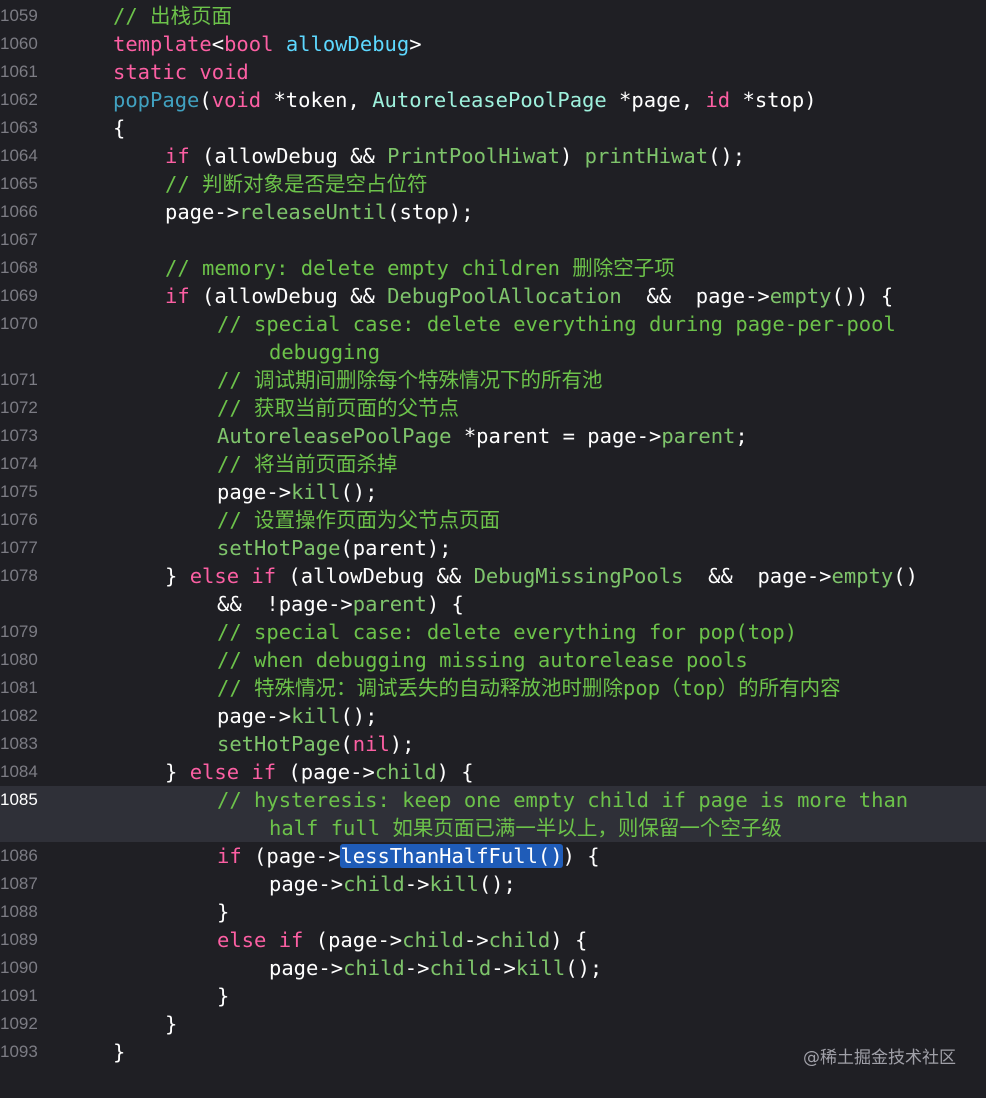  I want to click on line-number: 1064, so click(19, 155).